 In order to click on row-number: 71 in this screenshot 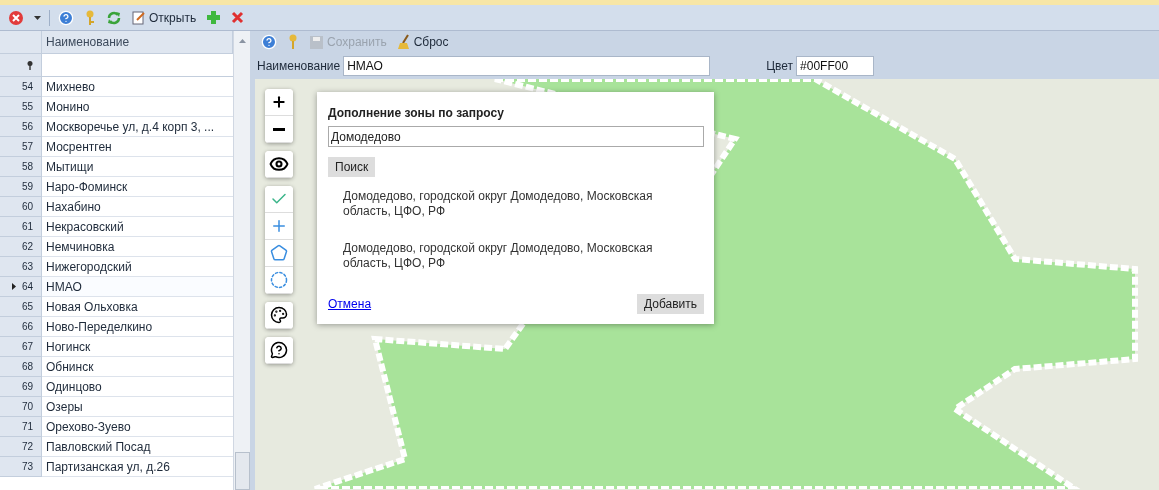, I will do `click(21, 427)`.